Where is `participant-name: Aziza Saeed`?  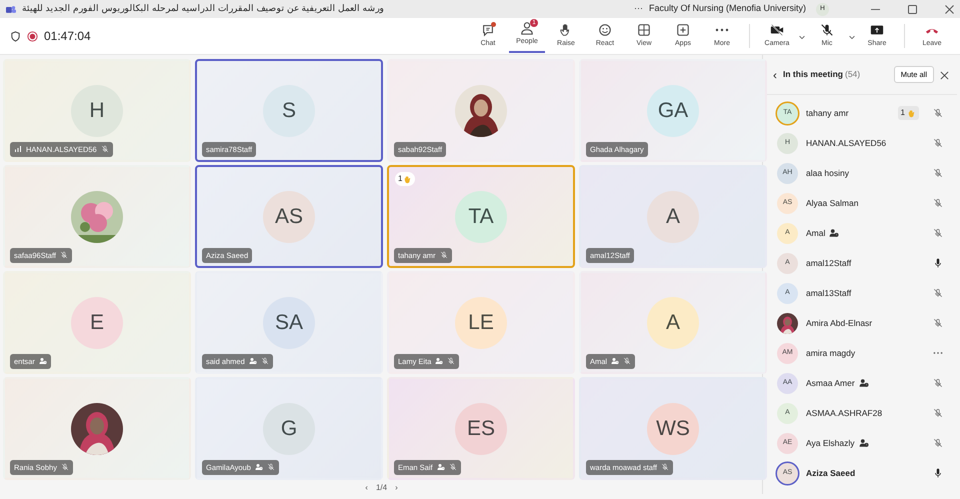 participant-name: Aziza Saeed is located at coordinates (831, 473).